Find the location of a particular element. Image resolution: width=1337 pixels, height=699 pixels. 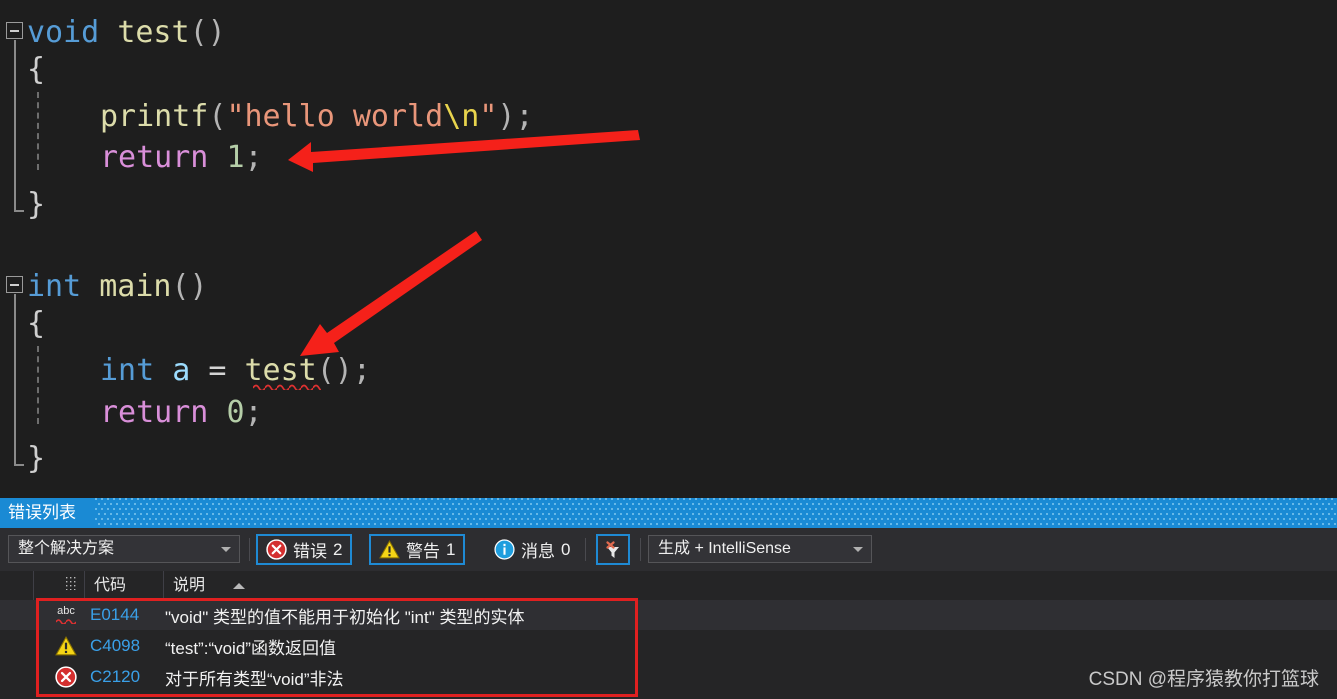

code-line-5: } is located at coordinates (36, 205).